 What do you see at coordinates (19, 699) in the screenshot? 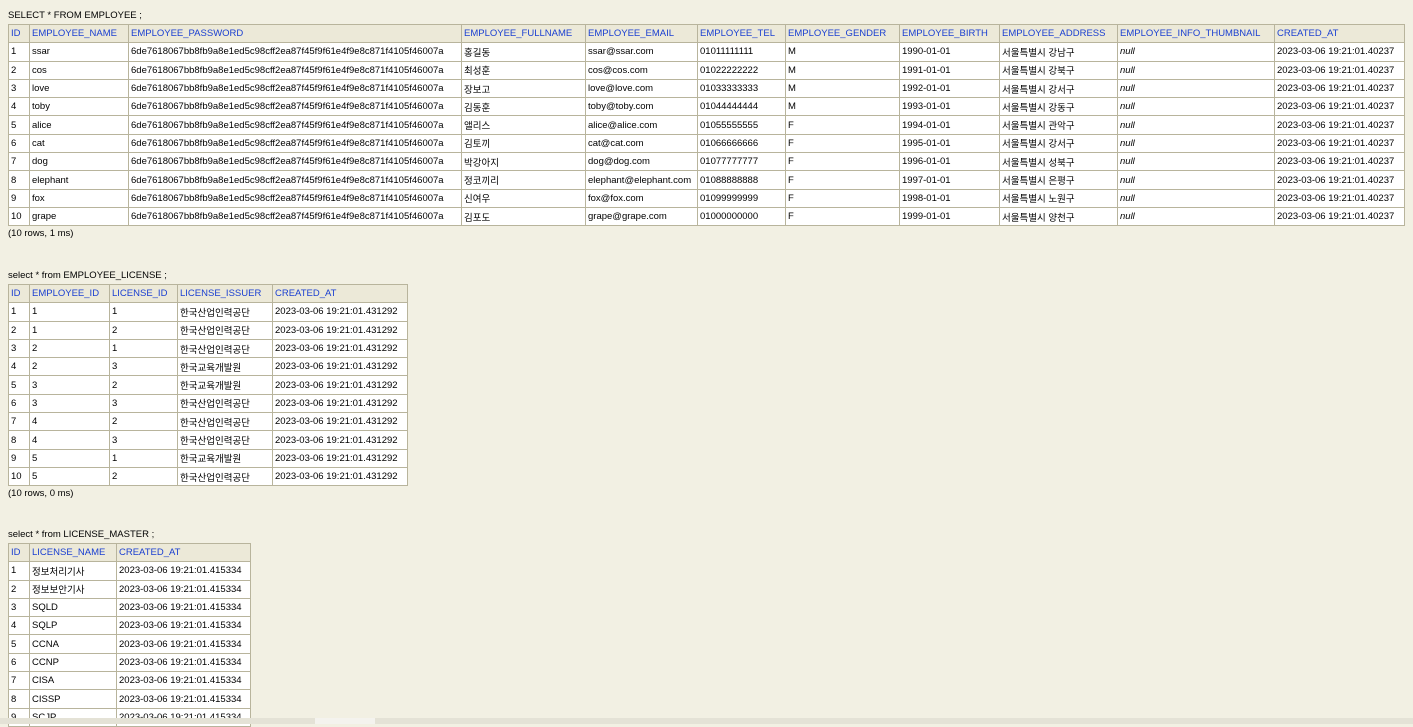
I see `license-master-table-cell: 8` at bounding box center [19, 699].